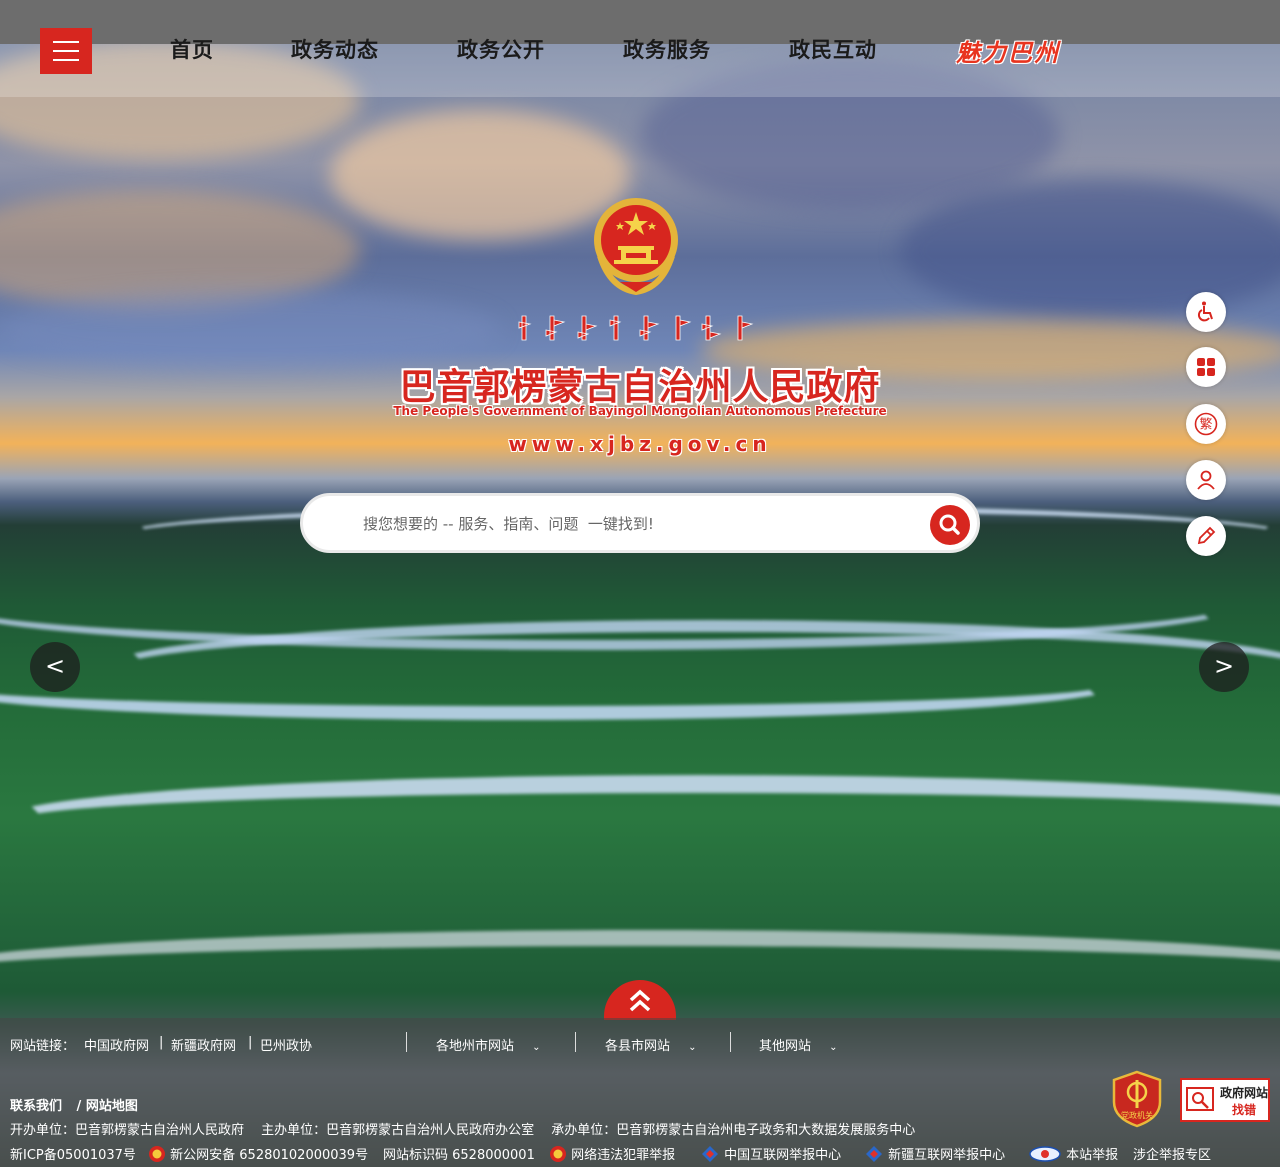  Describe the element at coordinates (638, 1046) in the screenshot. I see `dropdown-label: 各县市网站` at that location.